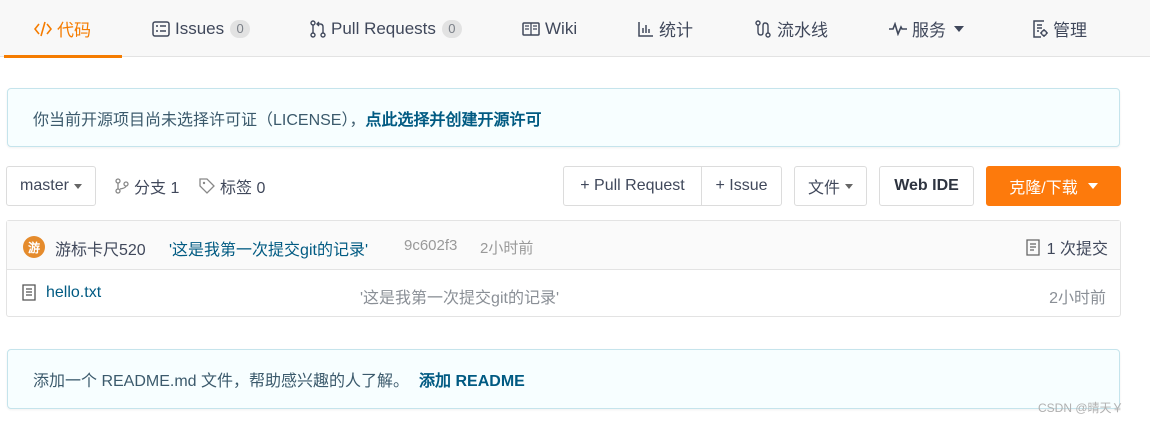  Describe the element at coordinates (1040, 28) in the screenshot. I see `manage-icon` at that location.